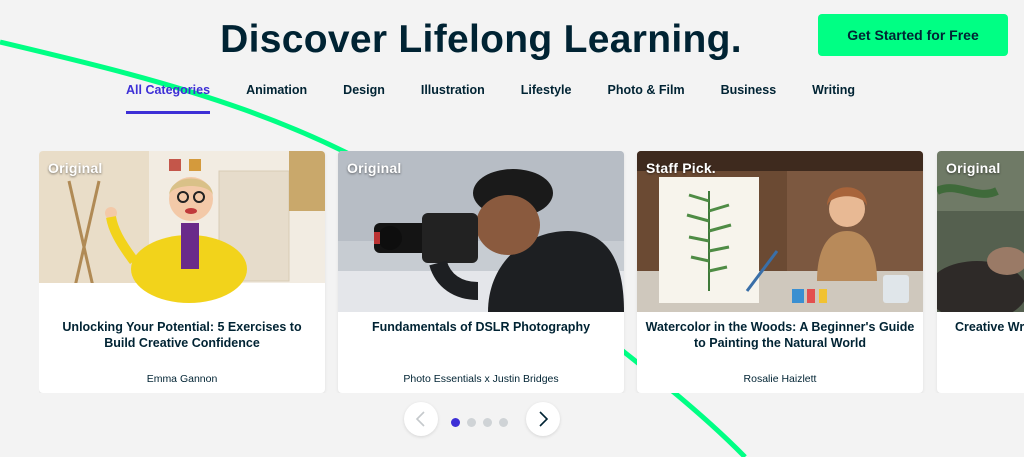 This screenshot has width=1024, height=457. What do you see at coordinates (681, 168) in the screenshot?
I see `card-badge: Staff Pick.` at bounding box center [681, 168].